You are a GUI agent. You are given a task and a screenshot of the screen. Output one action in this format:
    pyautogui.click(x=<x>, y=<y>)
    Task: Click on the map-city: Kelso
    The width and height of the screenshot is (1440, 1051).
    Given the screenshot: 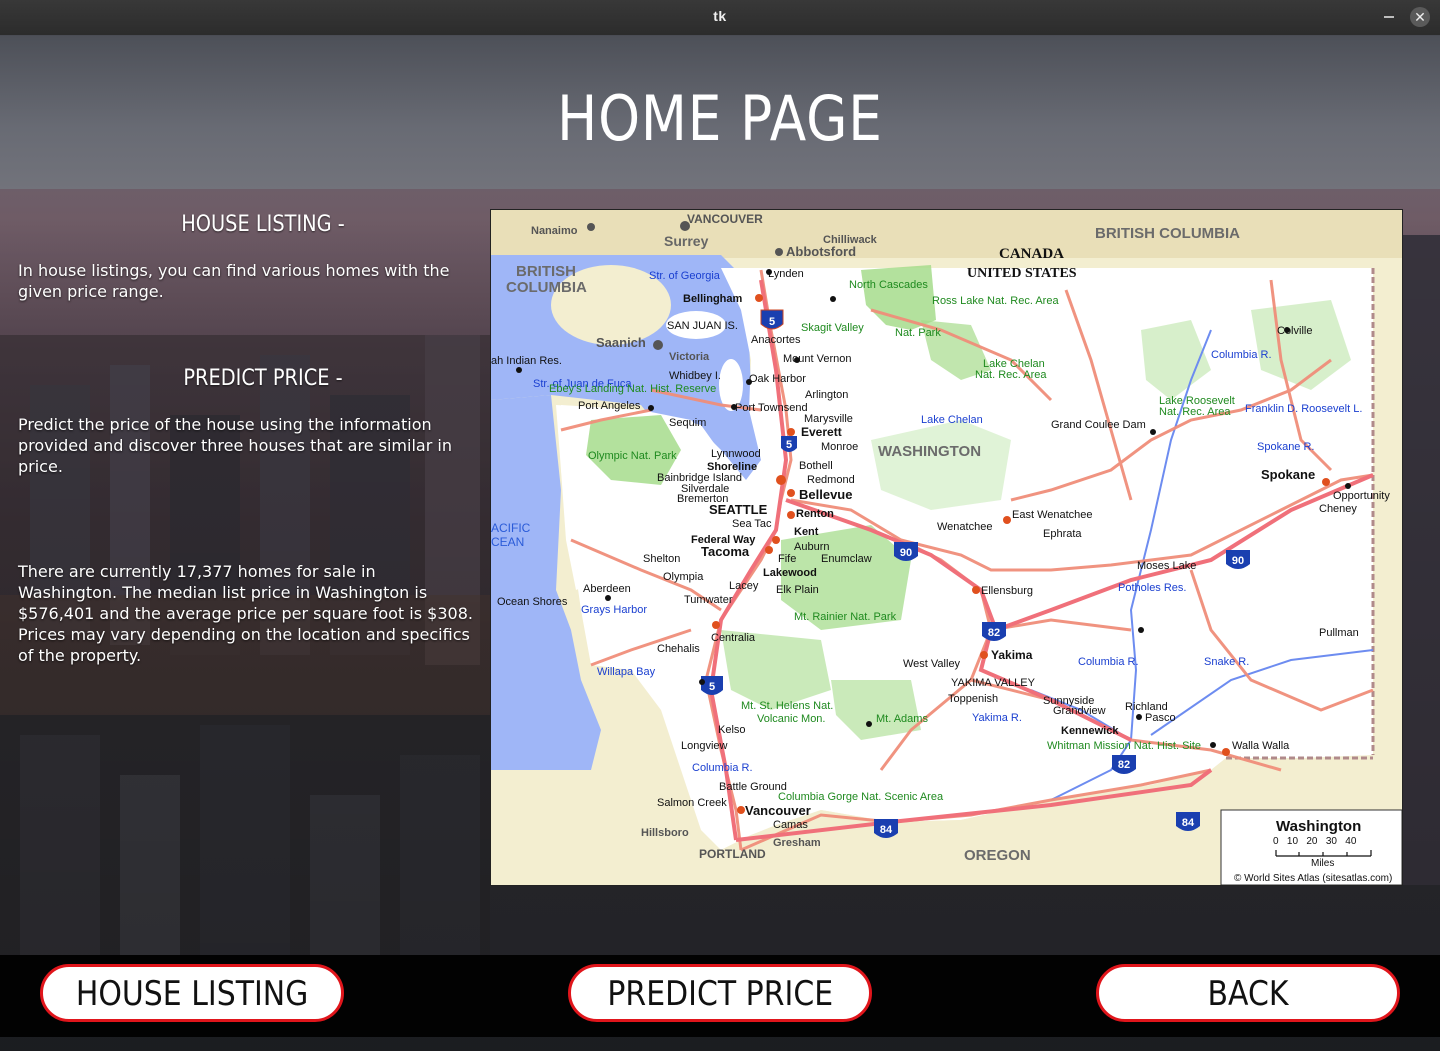 What is the action you would take?
    pyautogui.click(x=732, y=730)
    